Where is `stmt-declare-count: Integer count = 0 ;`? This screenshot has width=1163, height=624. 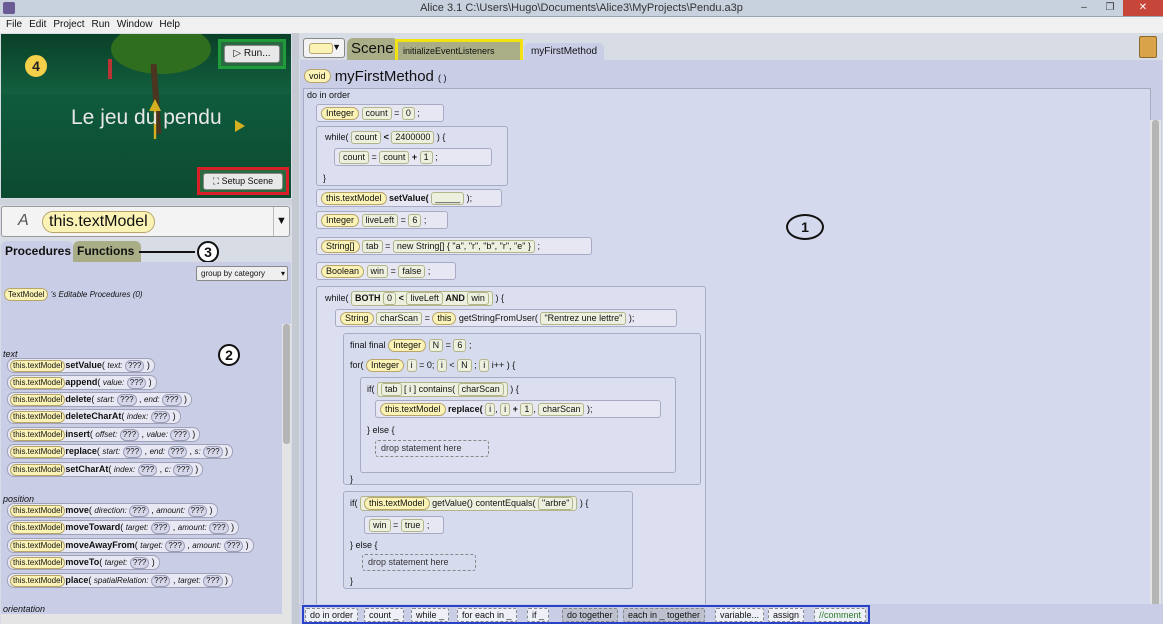 stmt-declare-count: Integer count = 0 ; is located at coordinates (380, 113).